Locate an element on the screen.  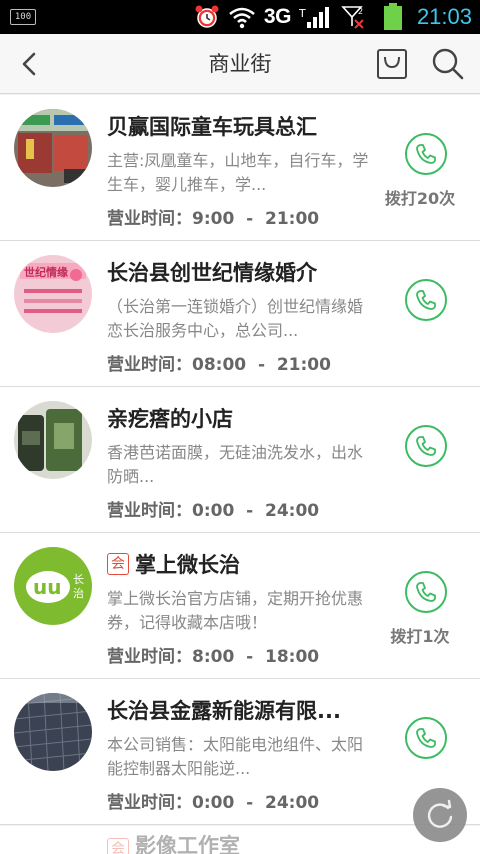
svg-text: 长 is located at coordinates (78, 579).